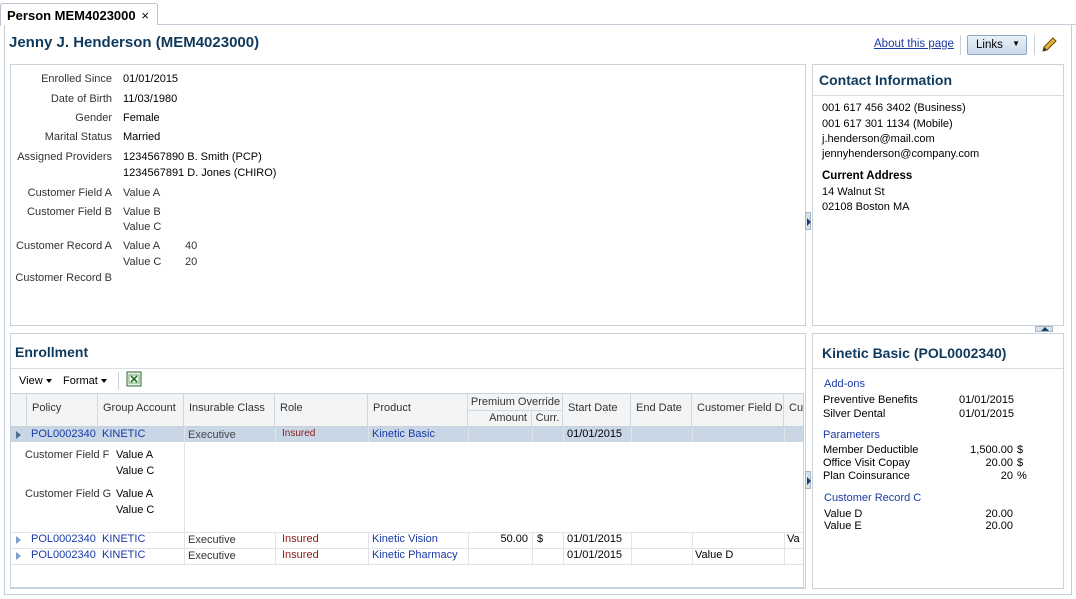 This screenshot has width=1076, height=599. Describe the element at coordinates (192, 157) in the screenshot. I see `provider-value: 1234567890 B. Smith (PCP)` at that location.